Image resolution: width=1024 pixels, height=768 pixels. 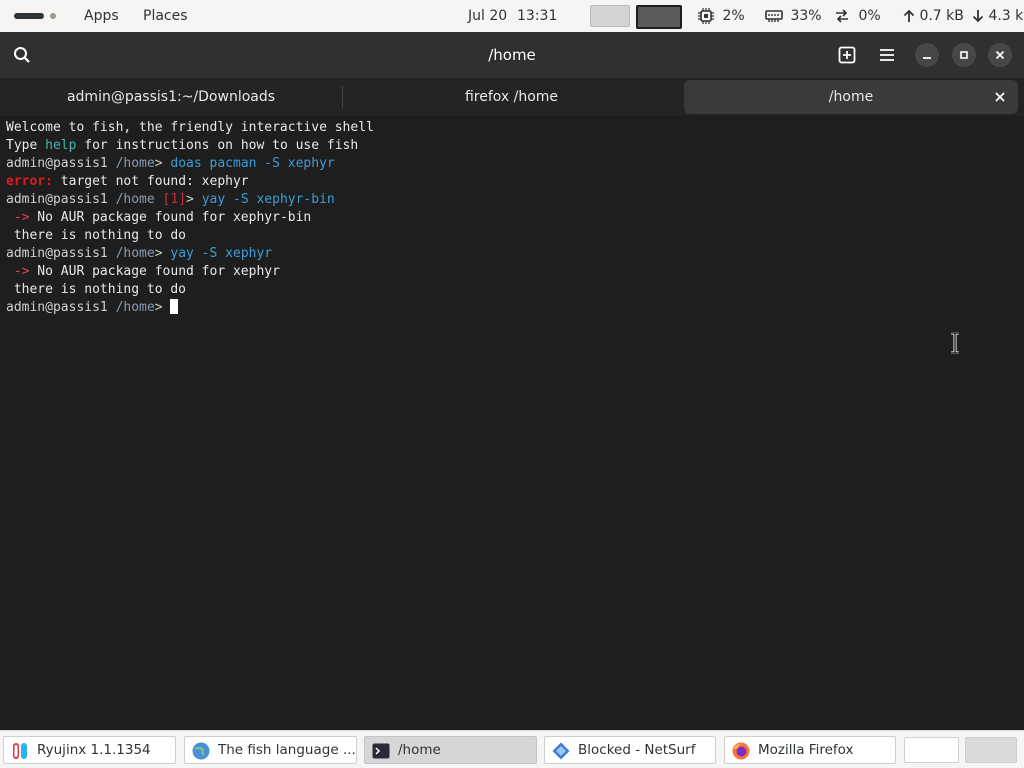 I want to click on tab-label: admin@passis1:~/Downloads, so click(x=171, y=97).